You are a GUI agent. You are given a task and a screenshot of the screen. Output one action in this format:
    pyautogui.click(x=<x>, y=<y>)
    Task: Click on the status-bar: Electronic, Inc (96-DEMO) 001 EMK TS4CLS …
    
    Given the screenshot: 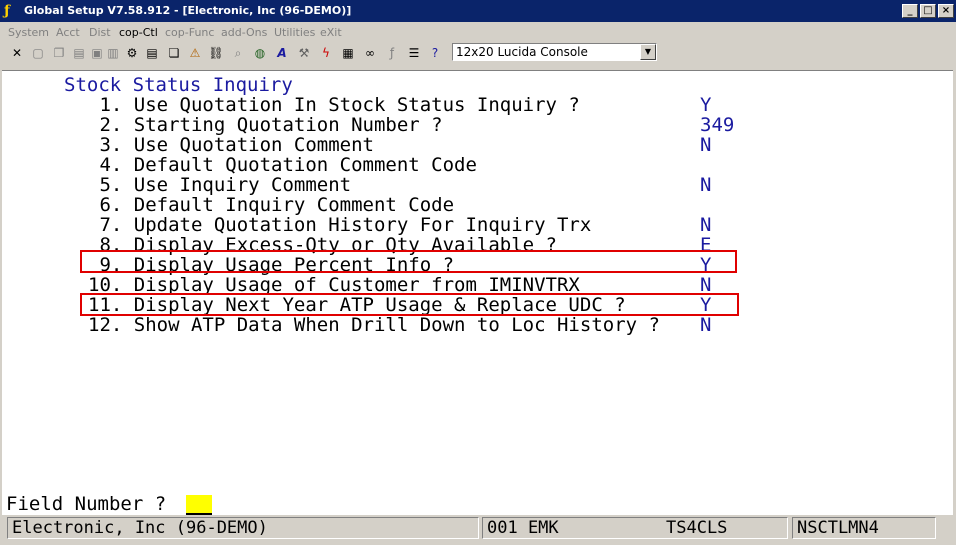 What is the action you would take?
    pyautogui.click(x=478, y=529)
    